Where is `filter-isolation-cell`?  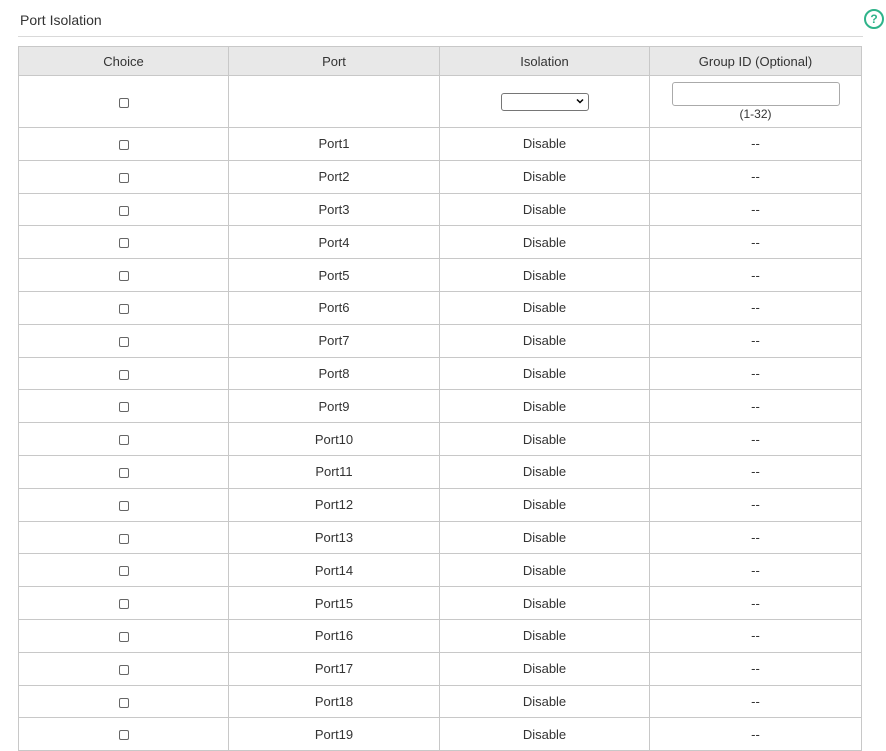
filter-isolation-cell is located at coordinates (544, 101).